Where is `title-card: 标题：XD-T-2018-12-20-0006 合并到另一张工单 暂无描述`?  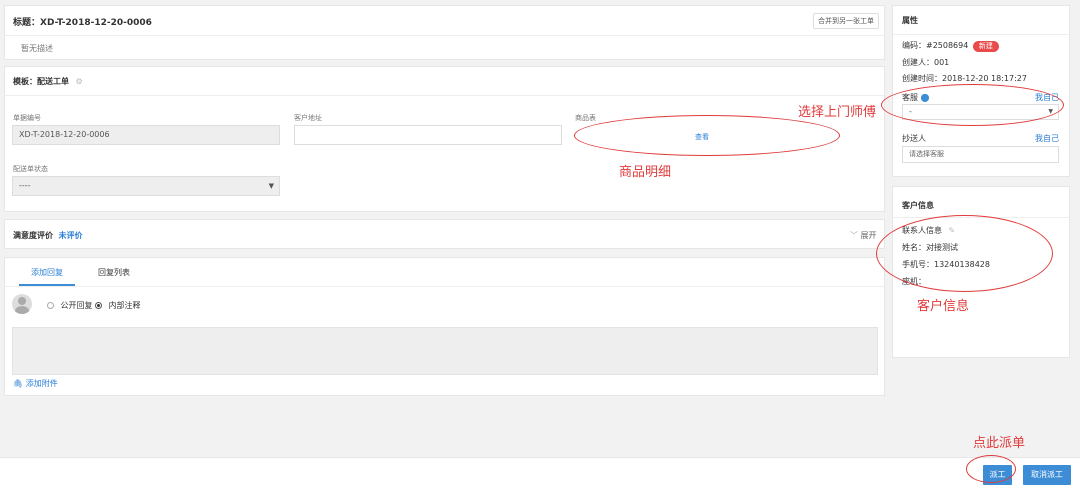 title-card: 标题：XD-T-2018-12-20-0006 合并到另一张工单 暂无描述 is located at coordinates (444, 32).